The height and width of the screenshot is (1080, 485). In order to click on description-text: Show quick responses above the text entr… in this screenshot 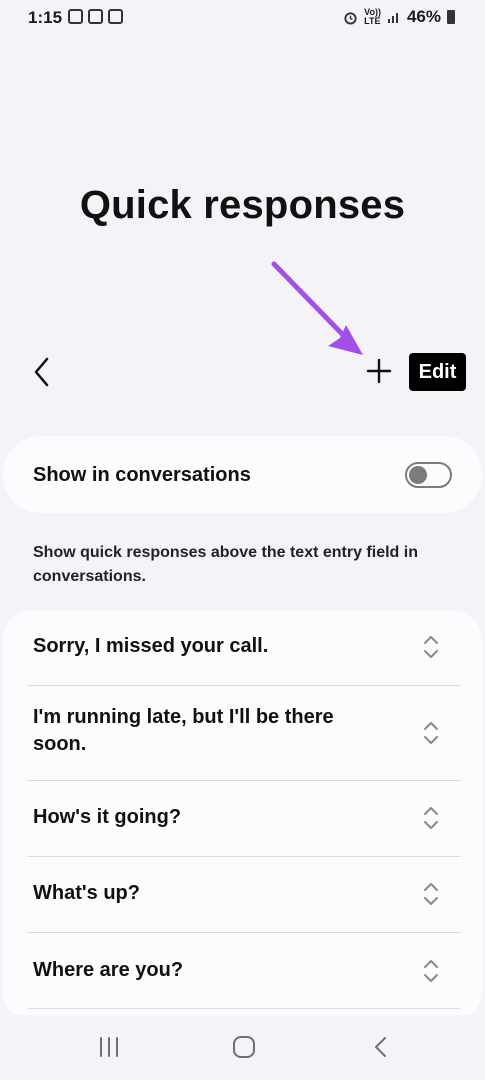, I will do `click(225, 564)`.